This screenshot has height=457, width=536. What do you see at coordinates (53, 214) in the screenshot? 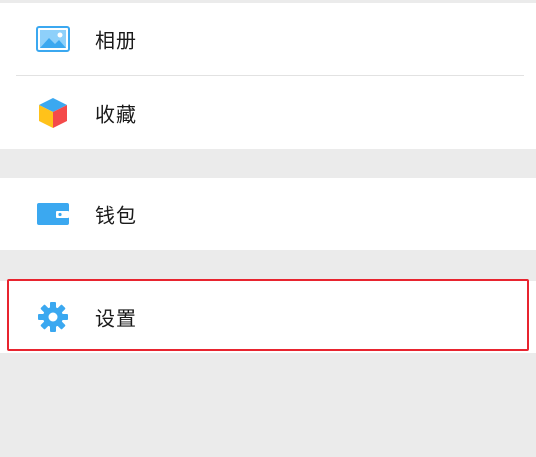
I see `wallet-icon` at bounding box center [53, 214].